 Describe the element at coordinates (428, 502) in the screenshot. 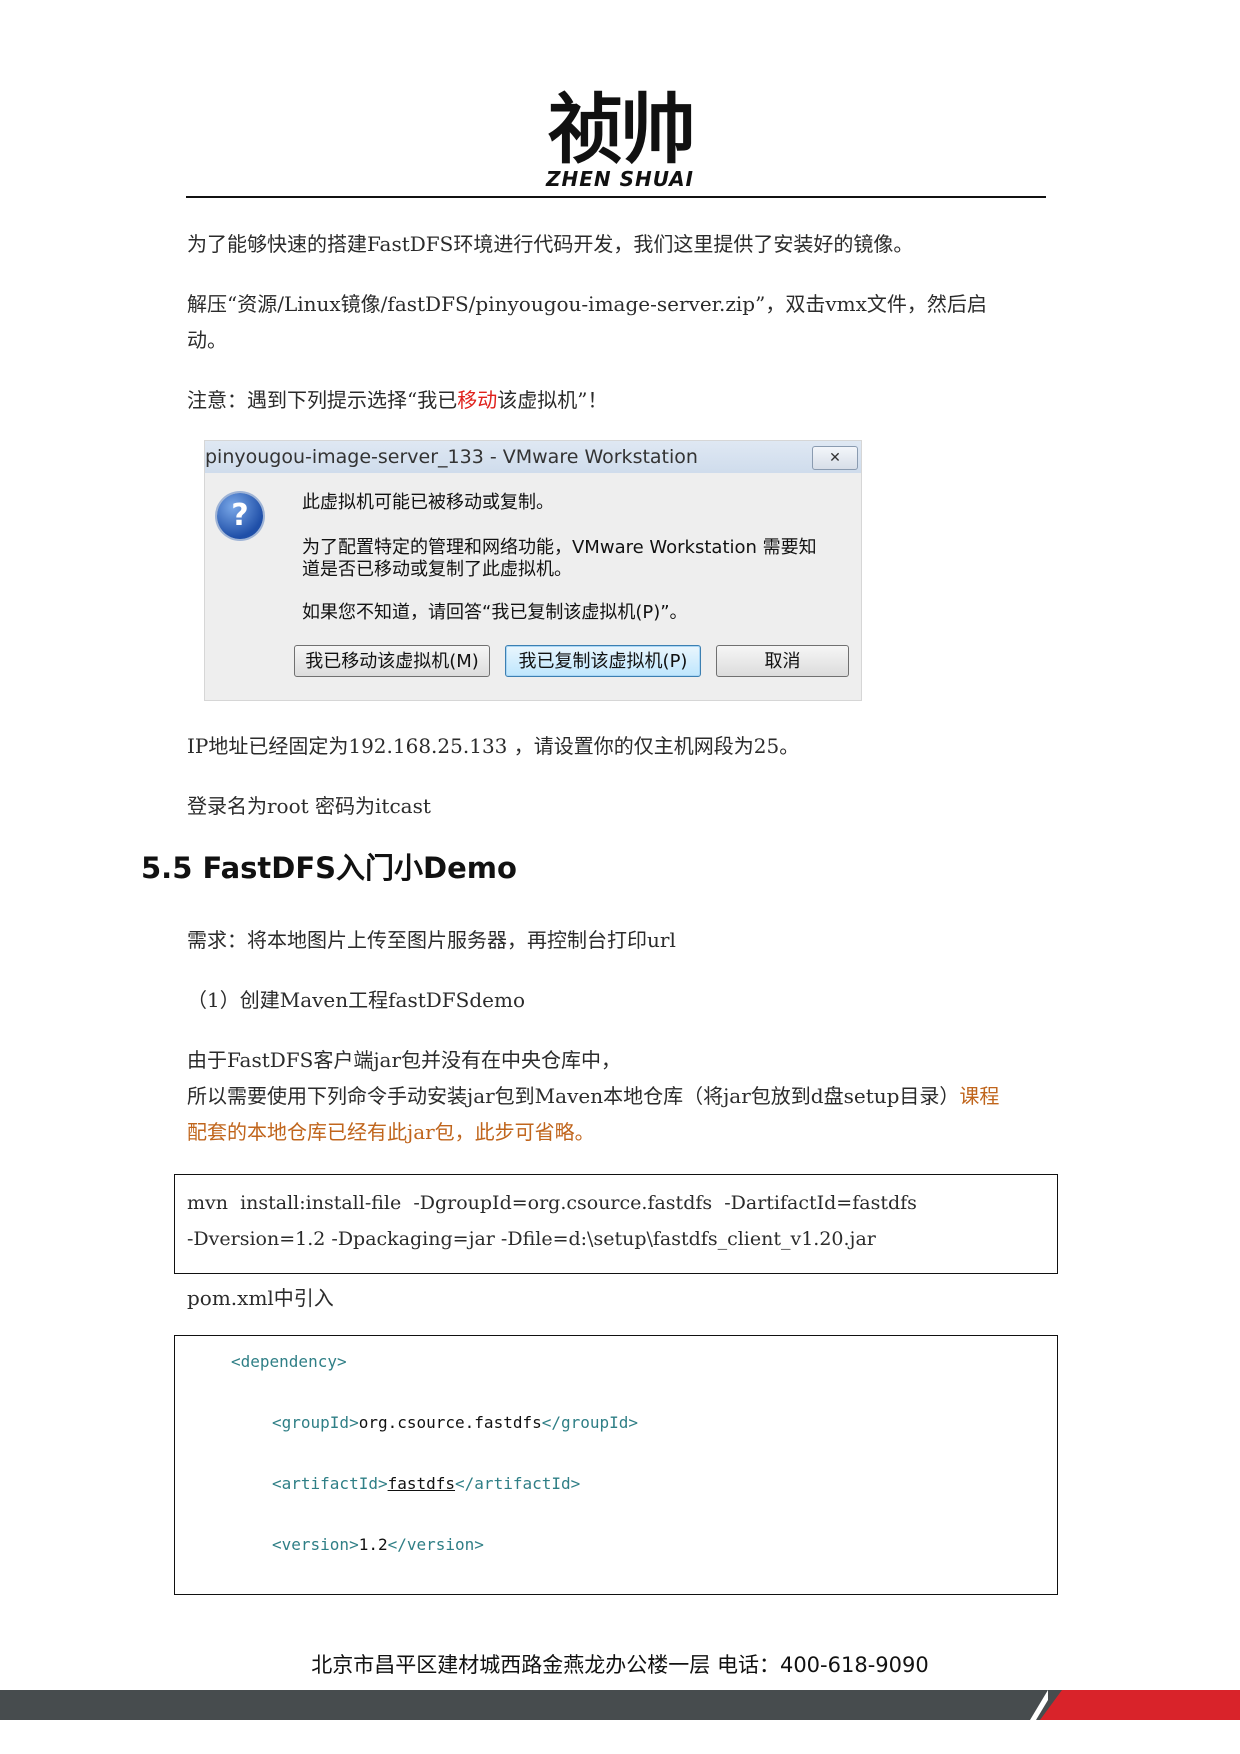

I see `dialog-message-1: 此虚拟机可能已被移动或复制。` at that location.